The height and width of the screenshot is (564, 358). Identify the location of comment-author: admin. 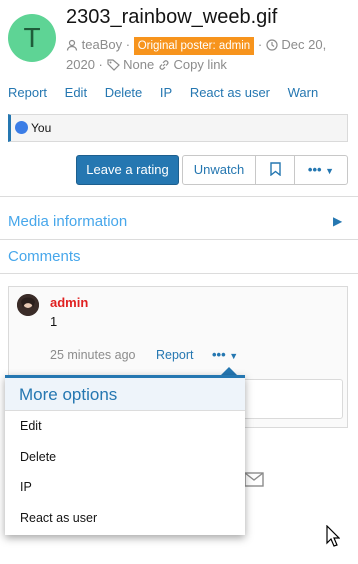
(69, 302).